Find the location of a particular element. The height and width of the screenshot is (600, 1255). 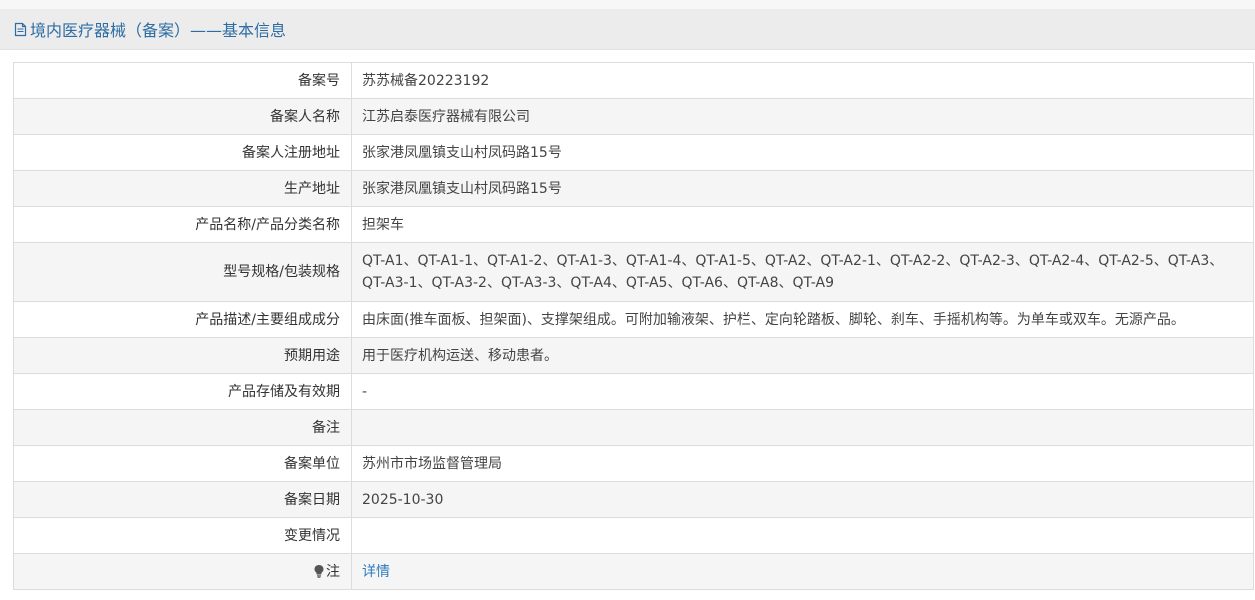

row-value: 2025-10-30 is located at coordinates (802, 499).